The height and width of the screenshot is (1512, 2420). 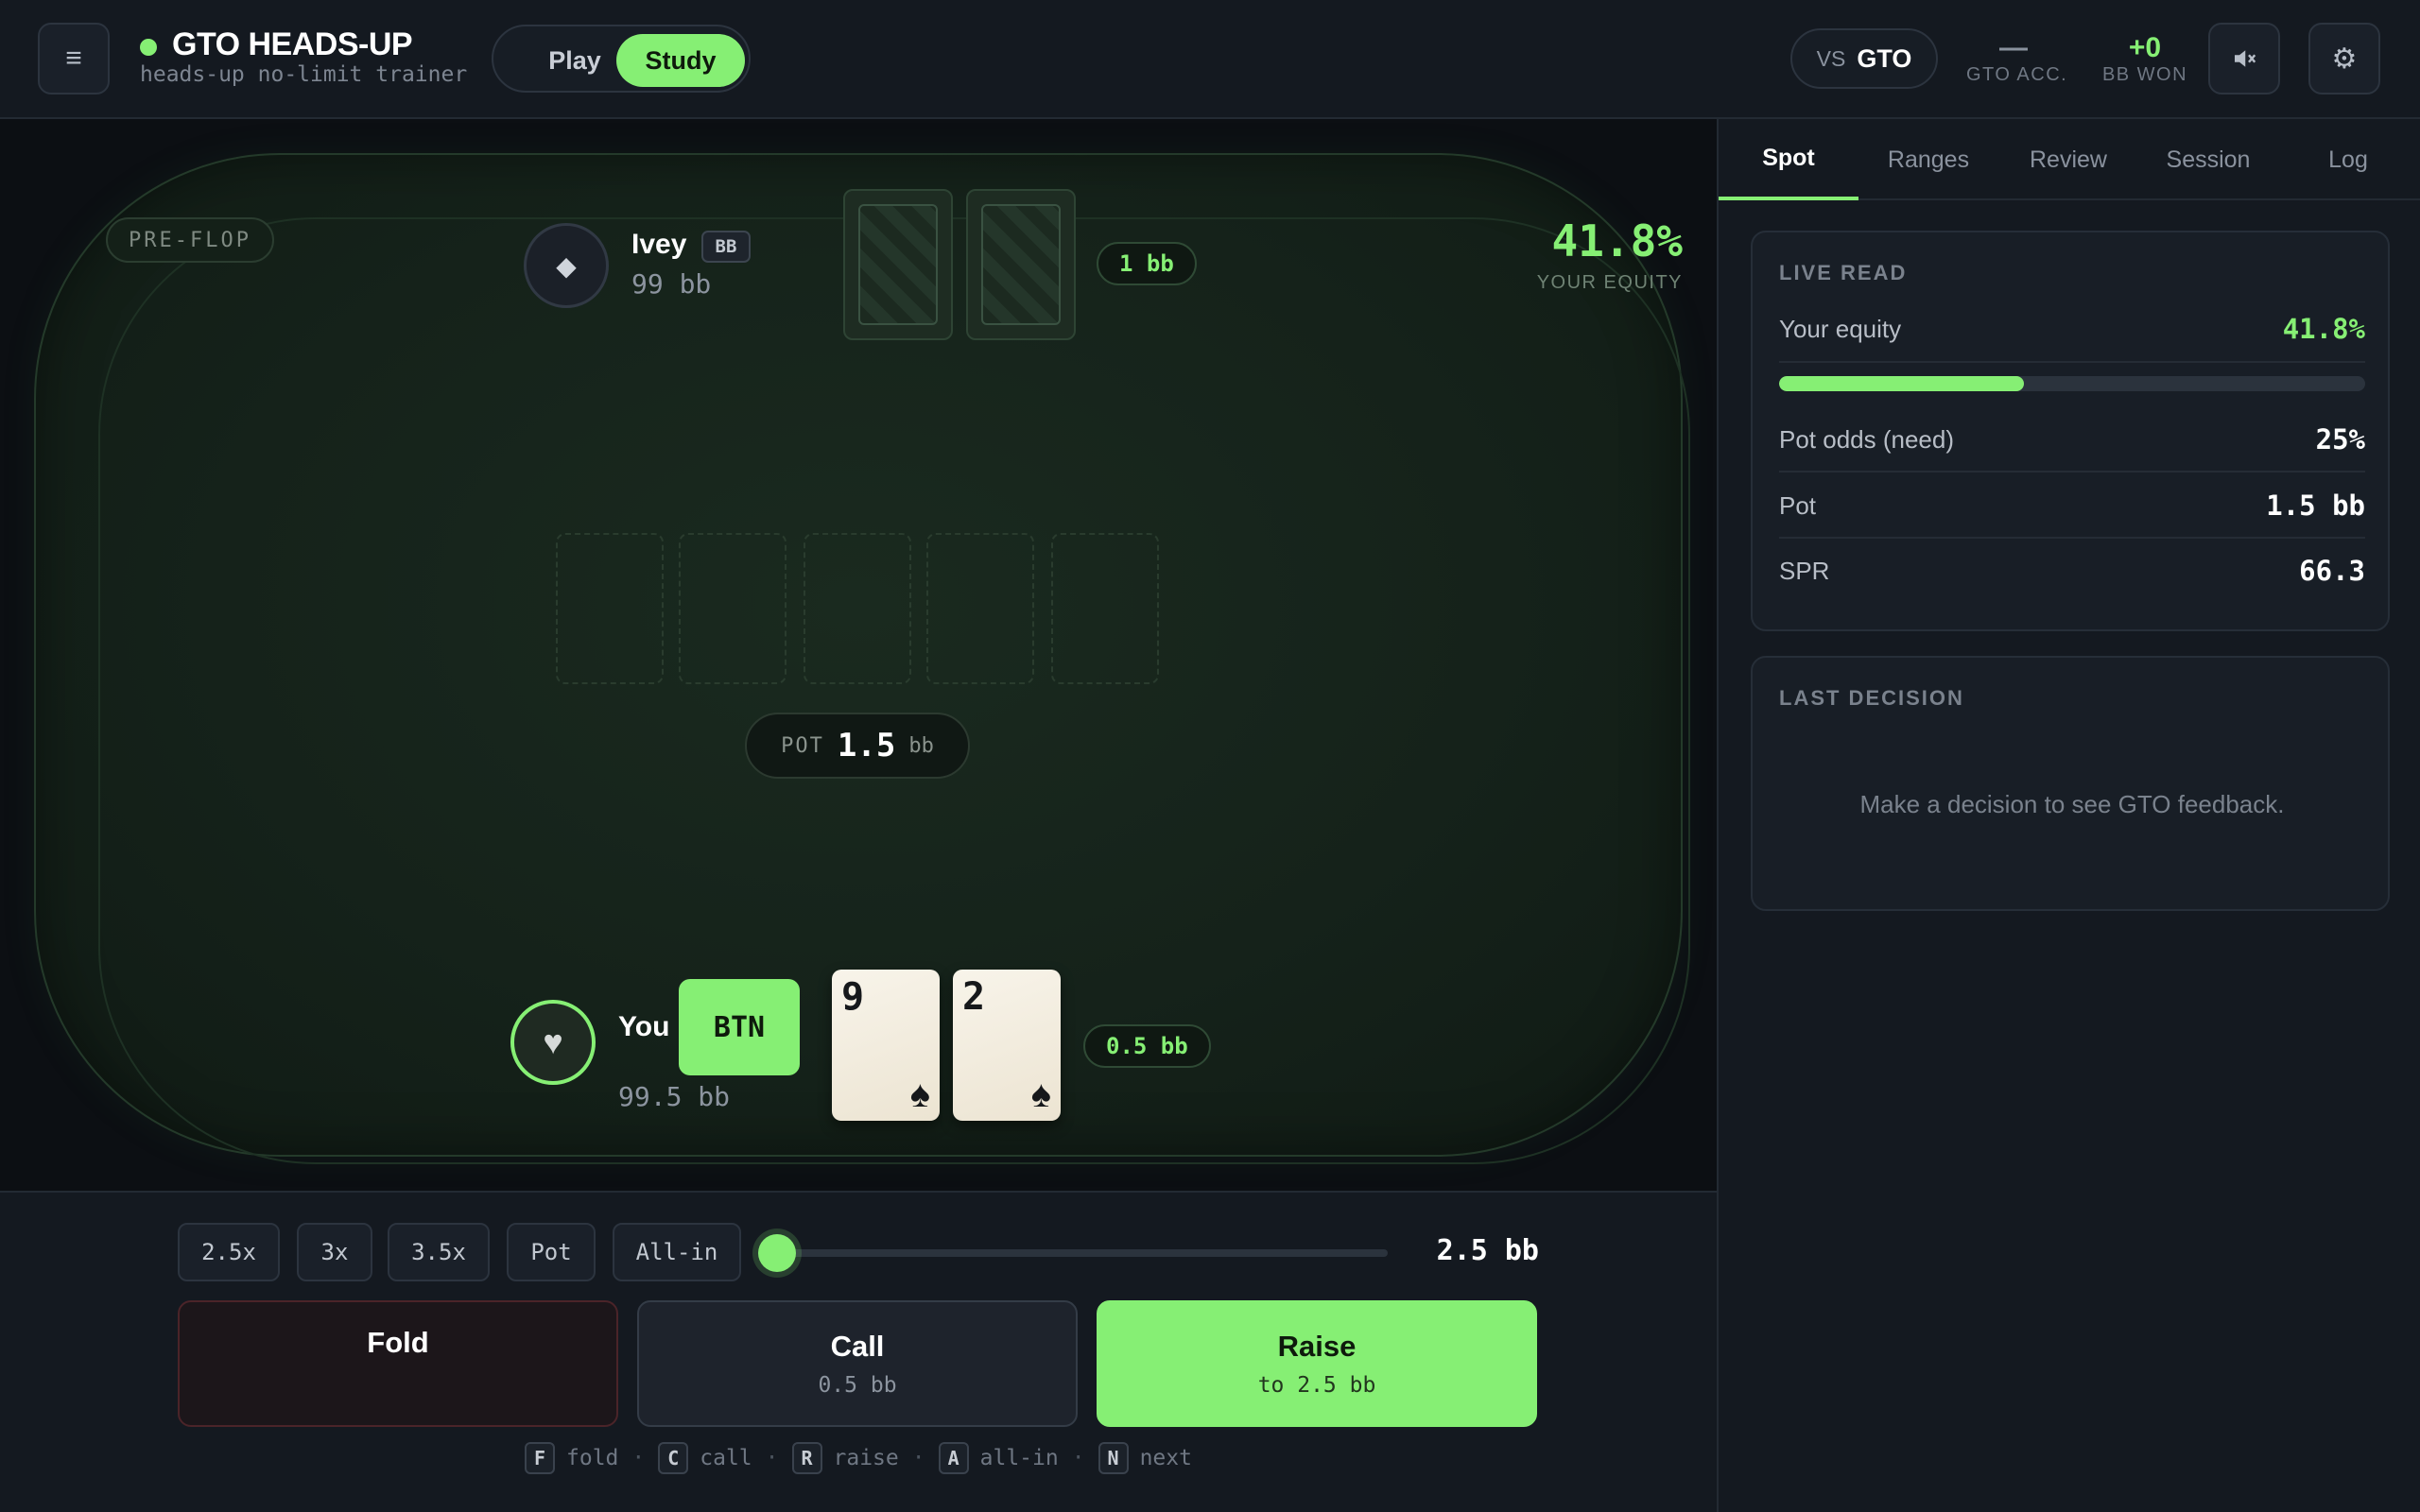 What do you see at coordinates (2072, 506) in the screenshot?
I see `pot-row: Pot 1.5 bb` at bounding box center [2072, 506].